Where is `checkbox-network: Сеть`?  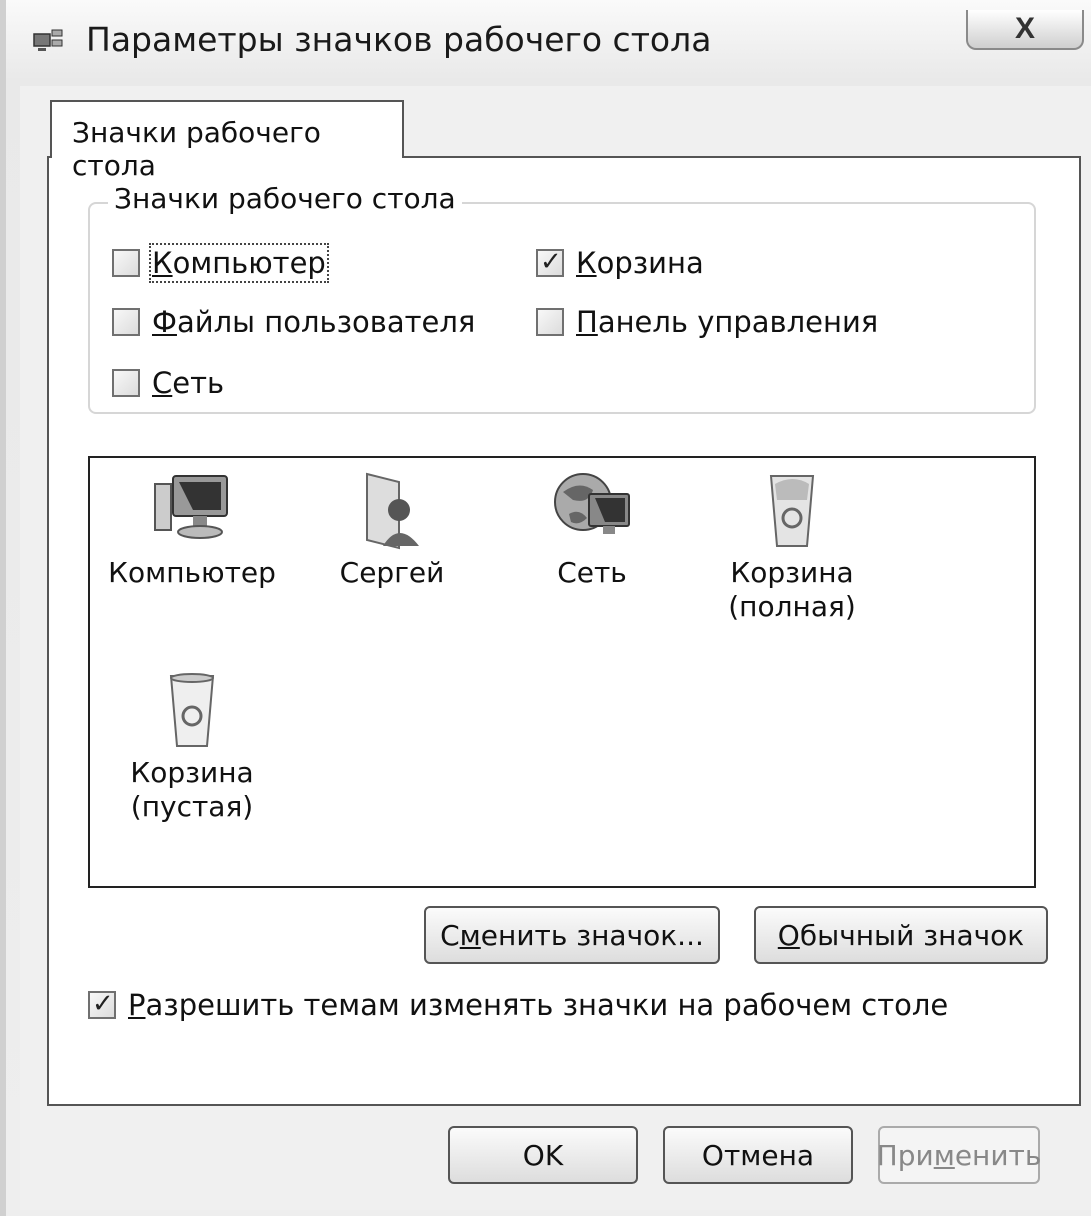 checkbox-network: Сеть is located at coordinates (168, 383).